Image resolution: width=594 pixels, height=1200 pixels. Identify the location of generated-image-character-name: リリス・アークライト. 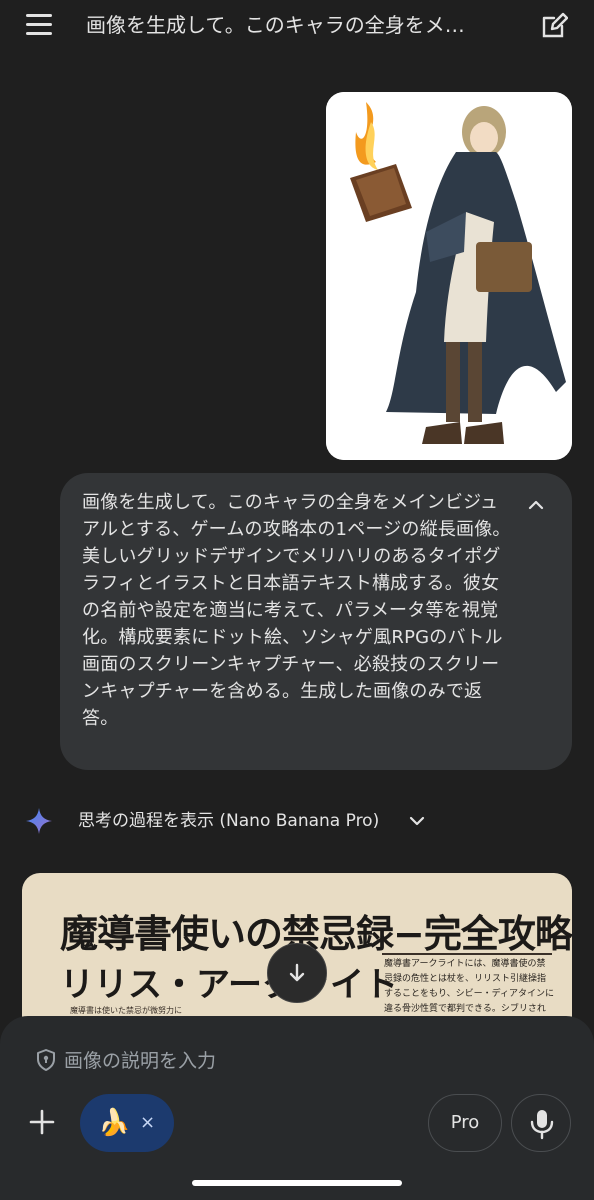
(229, 985).